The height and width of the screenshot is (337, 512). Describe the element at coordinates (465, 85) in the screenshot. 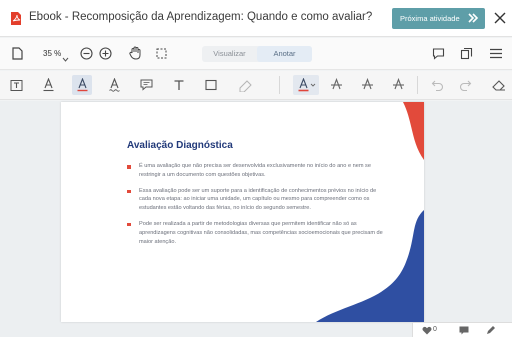

I see `redo-icon` at that location.